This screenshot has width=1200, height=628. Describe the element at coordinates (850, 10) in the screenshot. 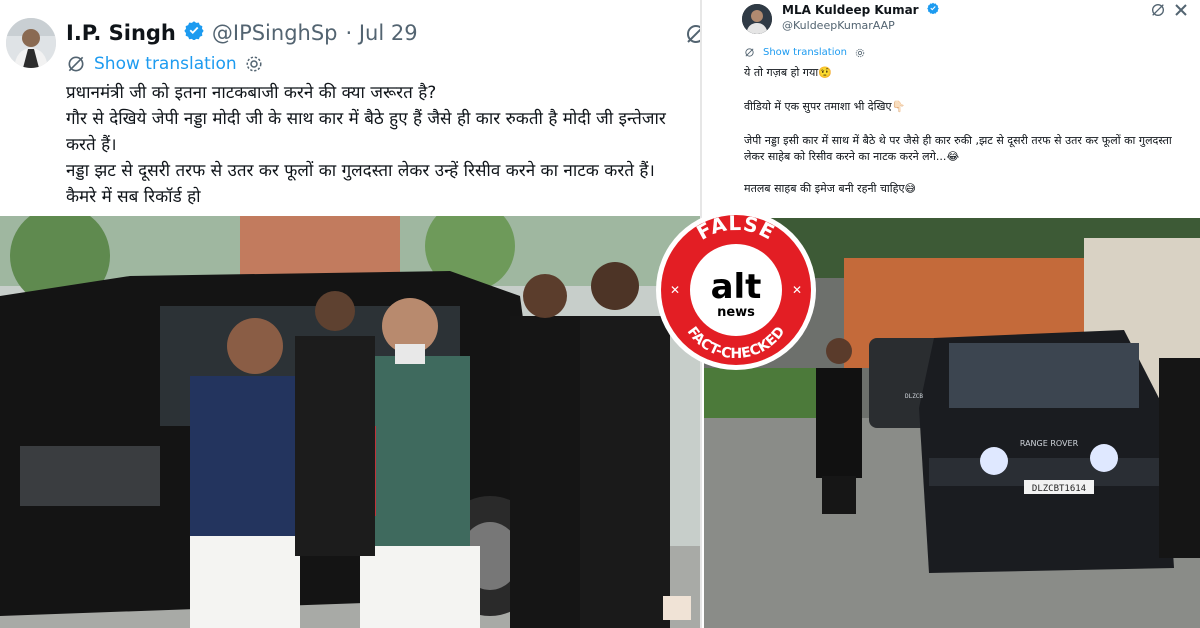

I see `display-name: MLA Kuldeep Kumar` at that location.